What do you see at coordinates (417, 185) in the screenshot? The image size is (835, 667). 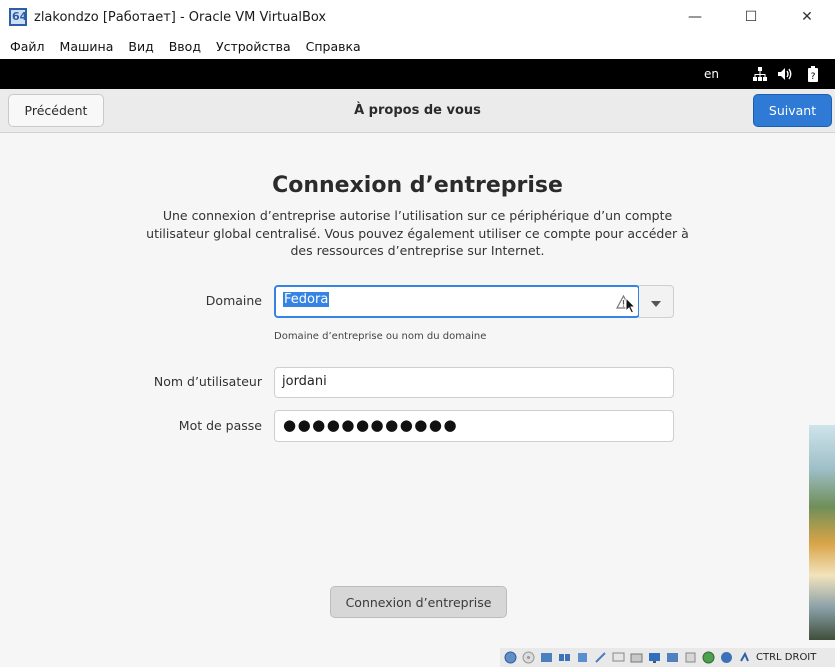 I see `section-heading: Connexion d’entreprise` at bounding box center [417, 185].